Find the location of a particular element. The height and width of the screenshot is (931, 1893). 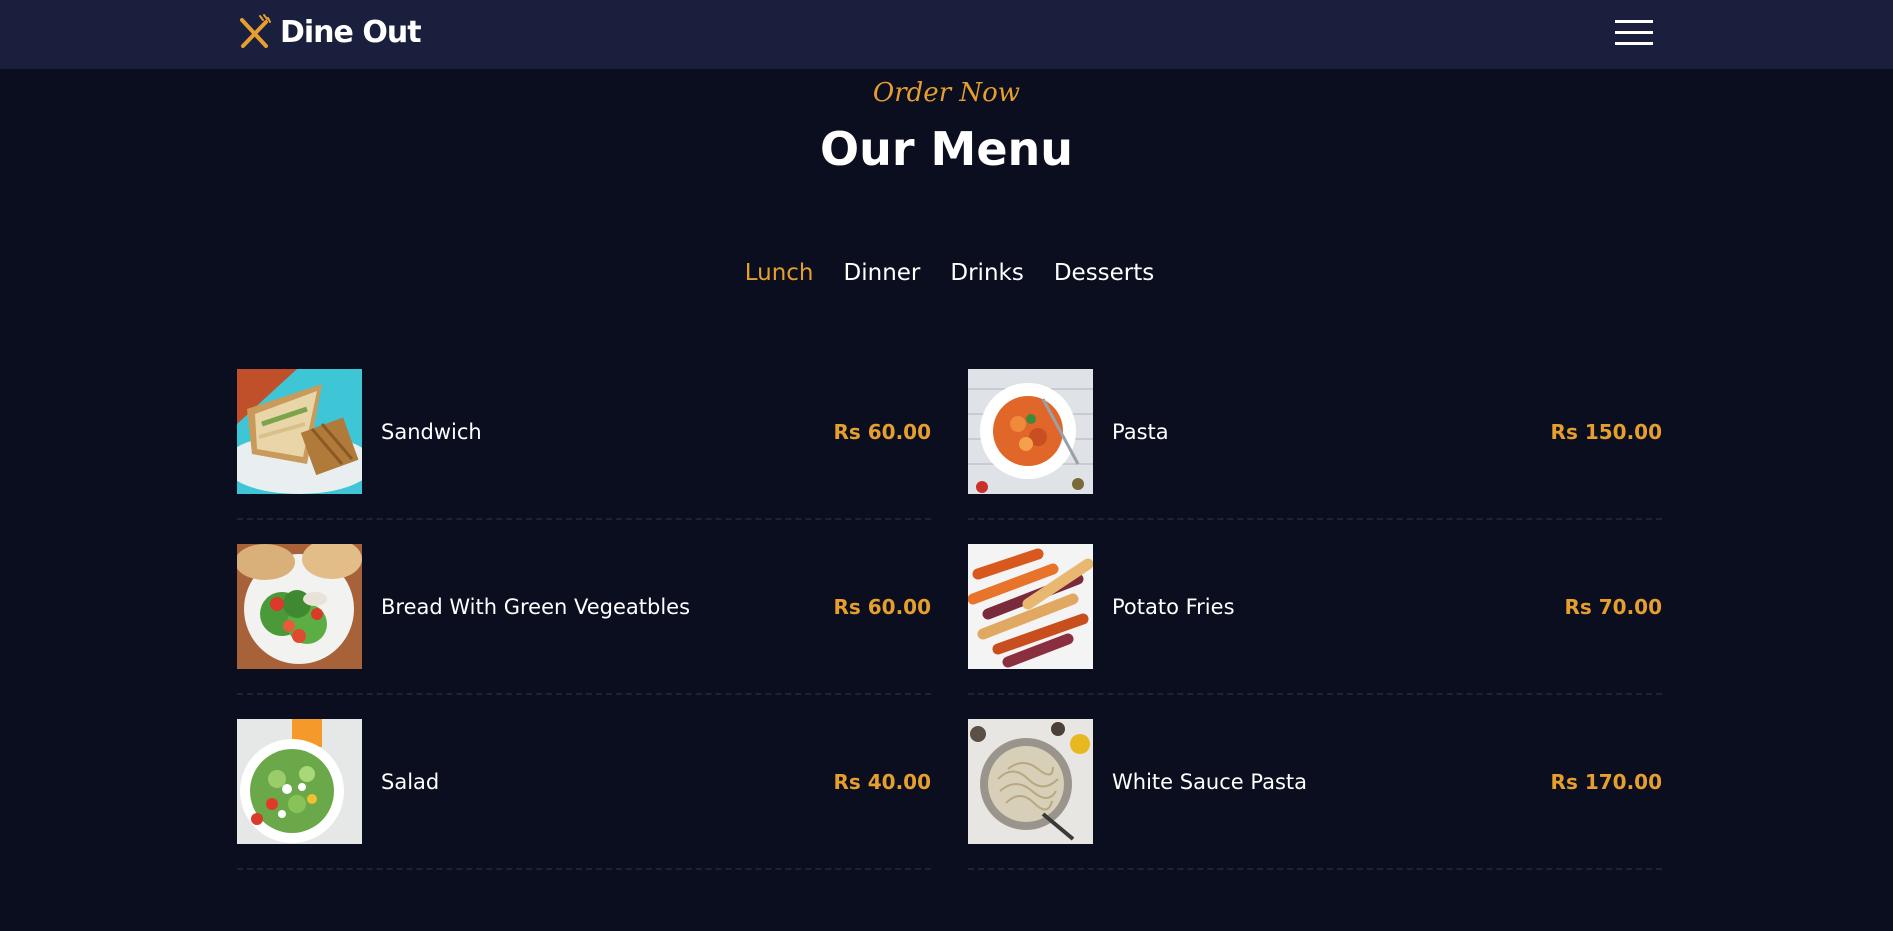

salad-image is located at coordinates (299, 781).